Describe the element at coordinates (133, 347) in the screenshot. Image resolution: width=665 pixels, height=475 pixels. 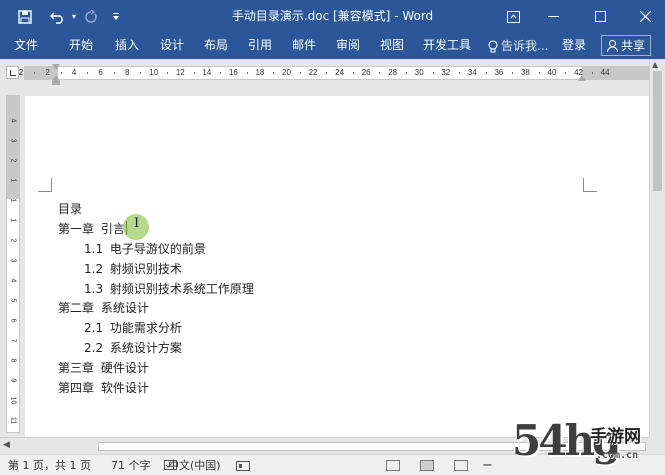
I see `toc-entry: 2.2 系统设计方案` at that location.